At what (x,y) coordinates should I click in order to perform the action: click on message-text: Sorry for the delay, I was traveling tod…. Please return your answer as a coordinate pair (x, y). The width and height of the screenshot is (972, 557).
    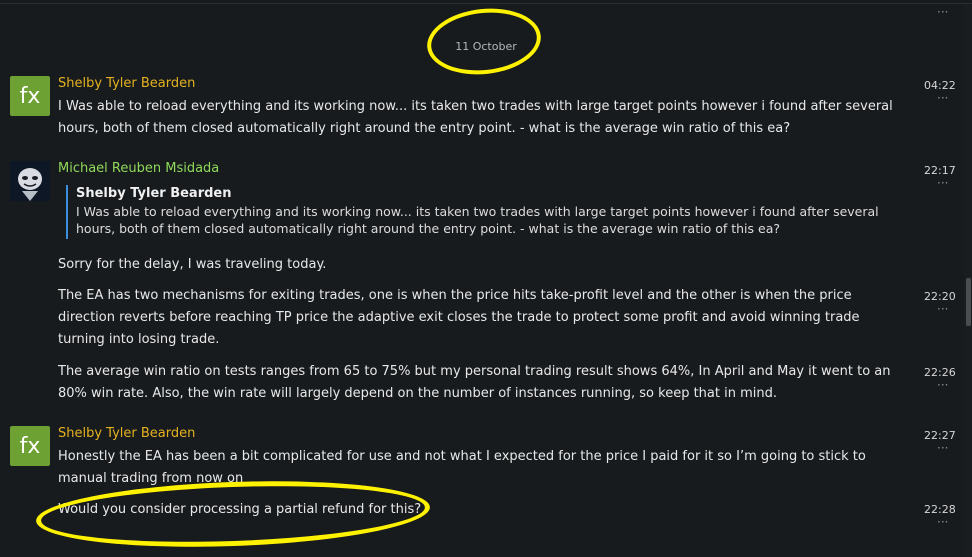
    Looking at the image, I should click on (192, 264).